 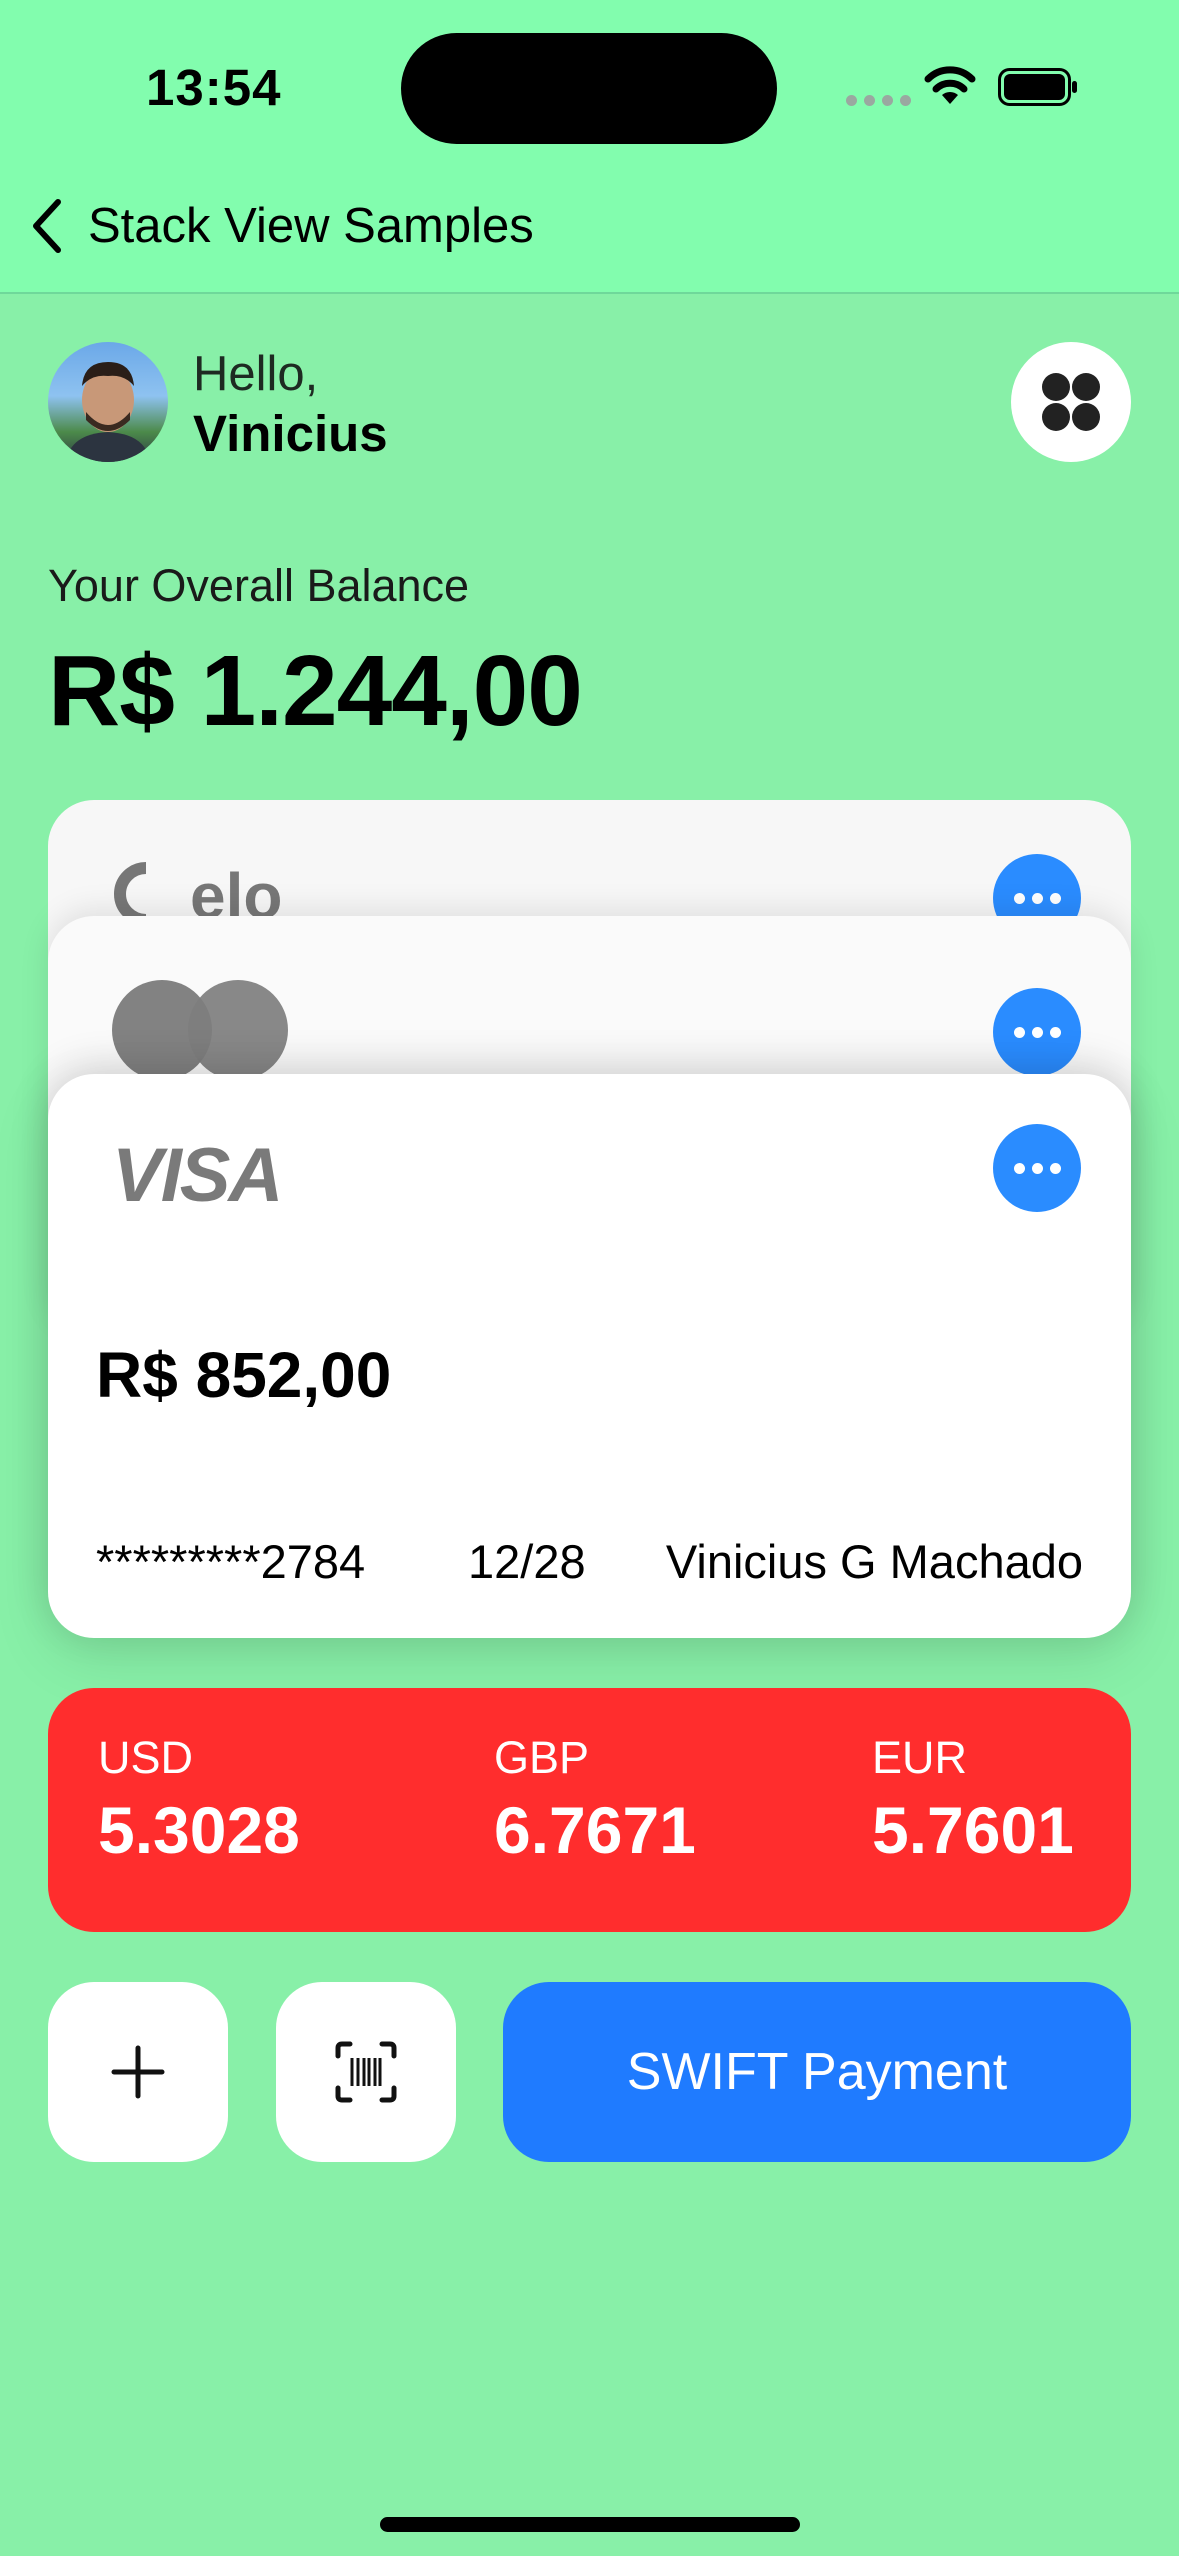 I want to click on grid-dots-icon, so click(x=1071, y=402).